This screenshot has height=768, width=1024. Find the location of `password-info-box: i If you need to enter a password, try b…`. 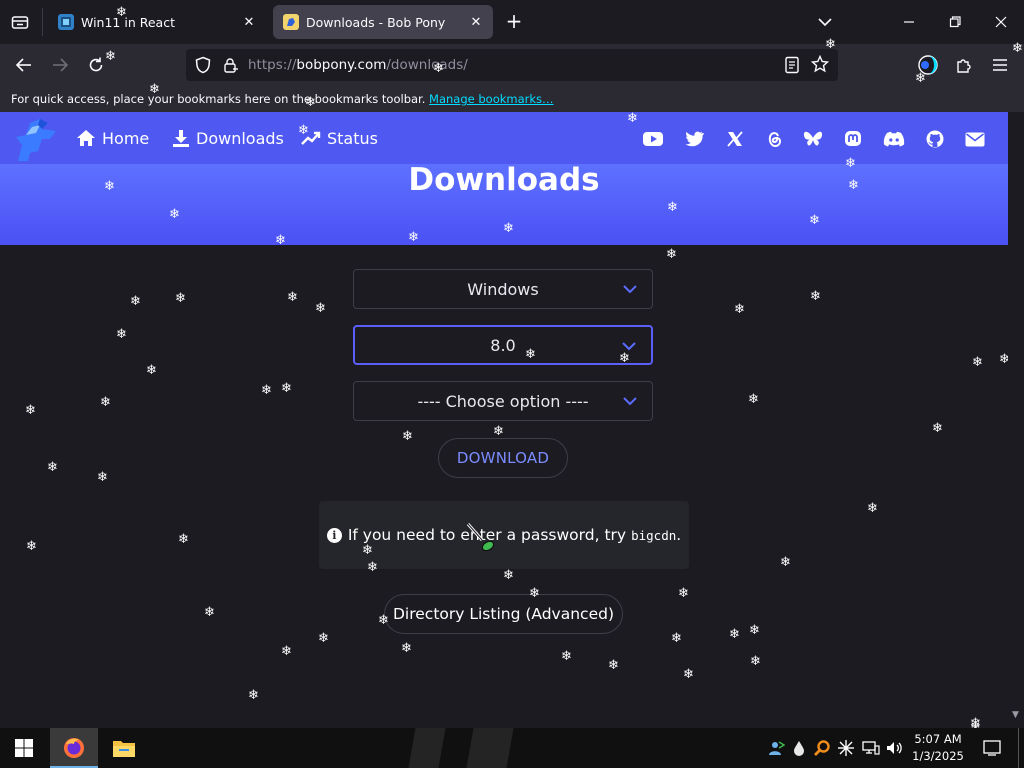

password-info-box: i If you need to enter a password, try b… is located at coordinates (504, 535).